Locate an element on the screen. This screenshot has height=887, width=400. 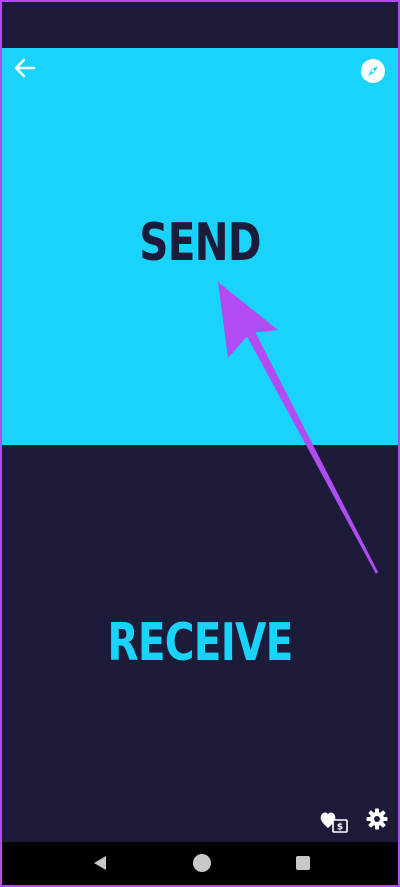
back-button is located at coordinates (26, 68).